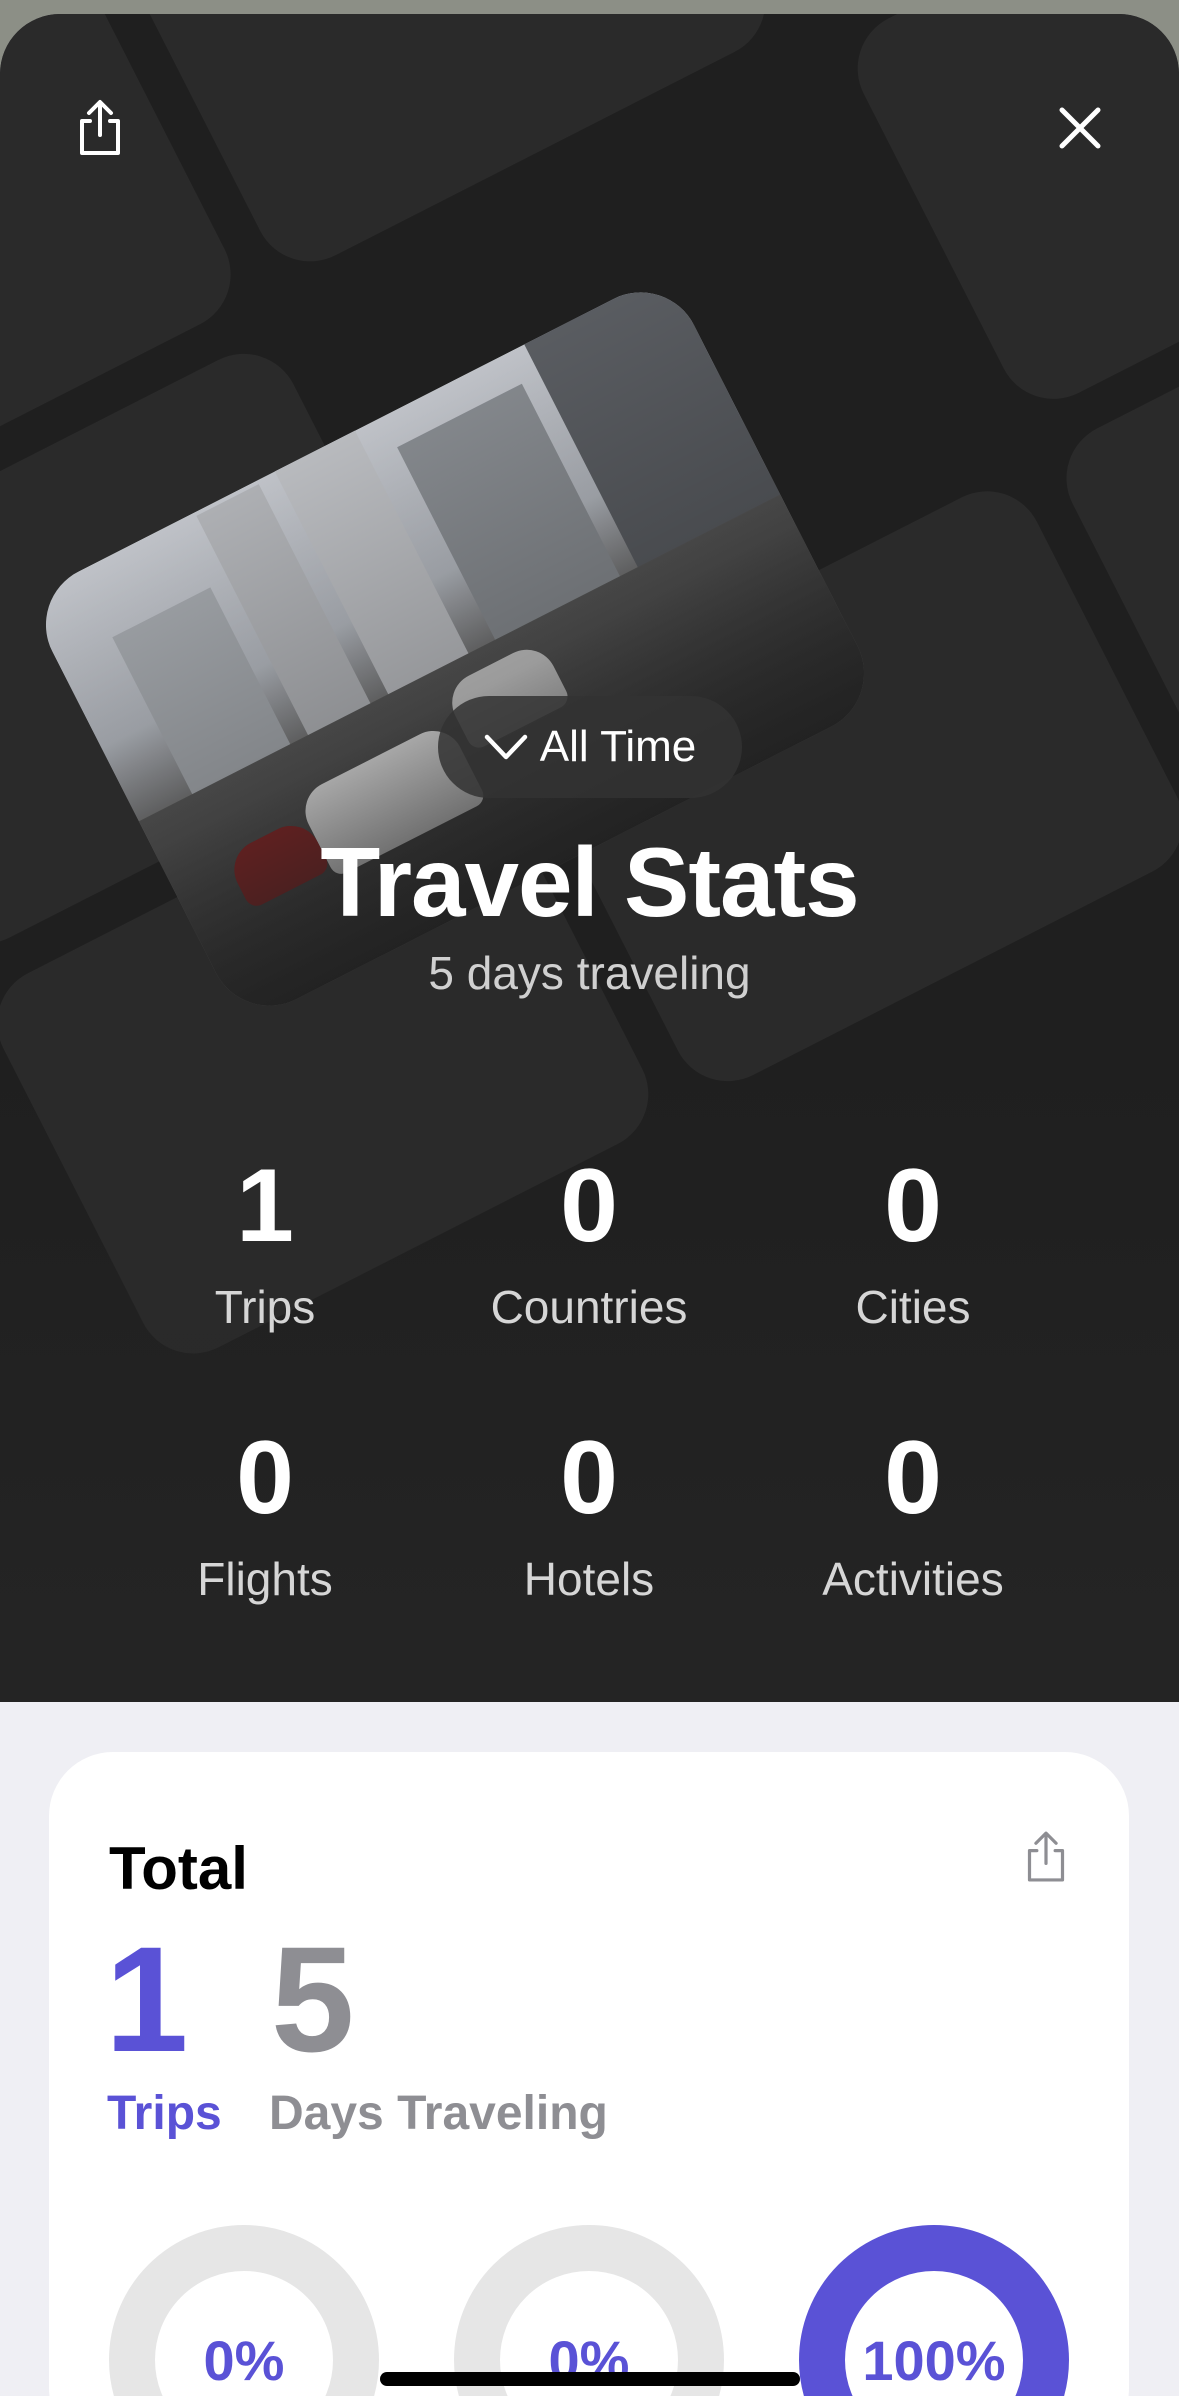  I want to click on ring-label: 0%, so click(244, 2360).